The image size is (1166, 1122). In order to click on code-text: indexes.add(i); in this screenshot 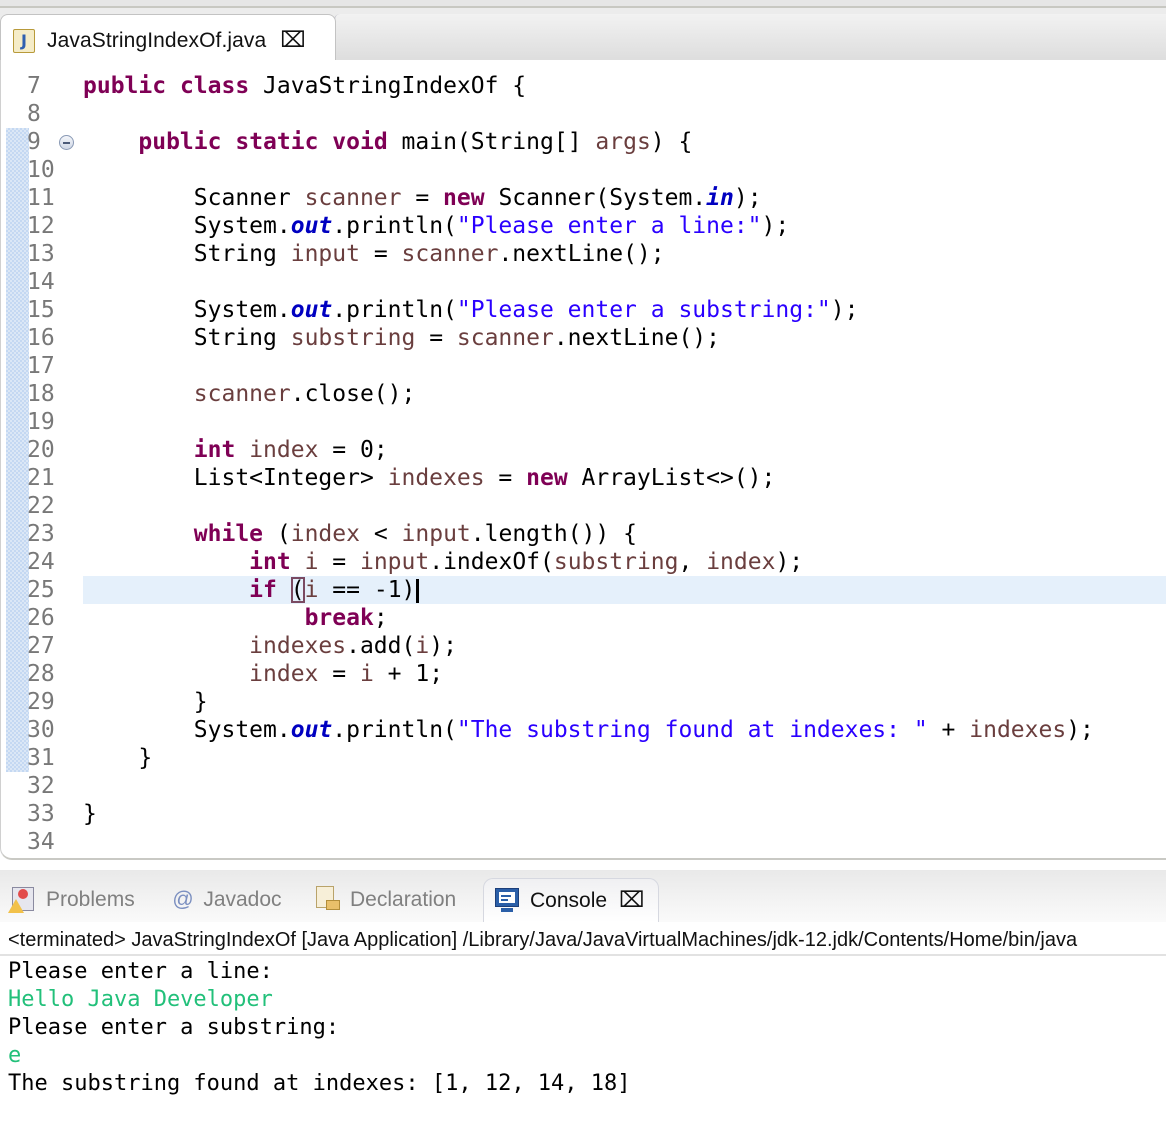, I will do `click(270, 646)`.